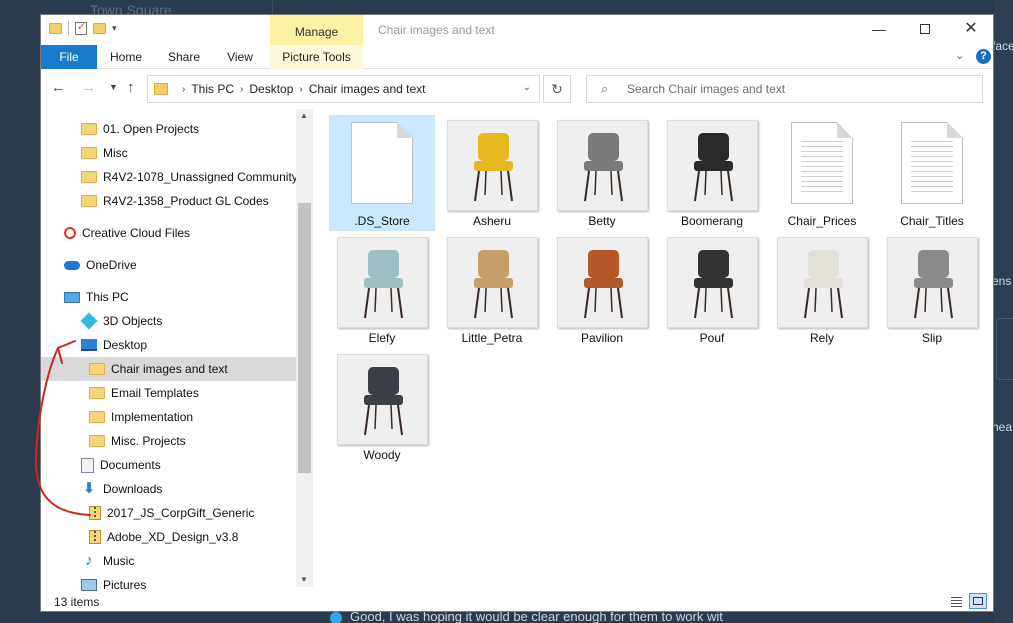  Describe the element at coordinates (712, 173) in the screenshot. I see `file-item: Boomerang` at that location.